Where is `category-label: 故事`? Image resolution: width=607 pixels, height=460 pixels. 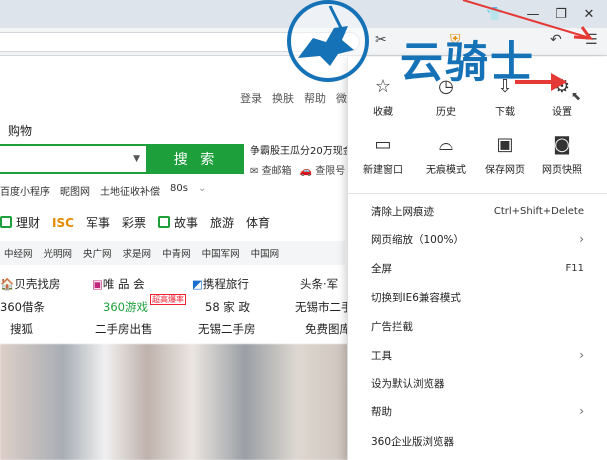
category-label: 故事 is located at coordinates (185, 223).